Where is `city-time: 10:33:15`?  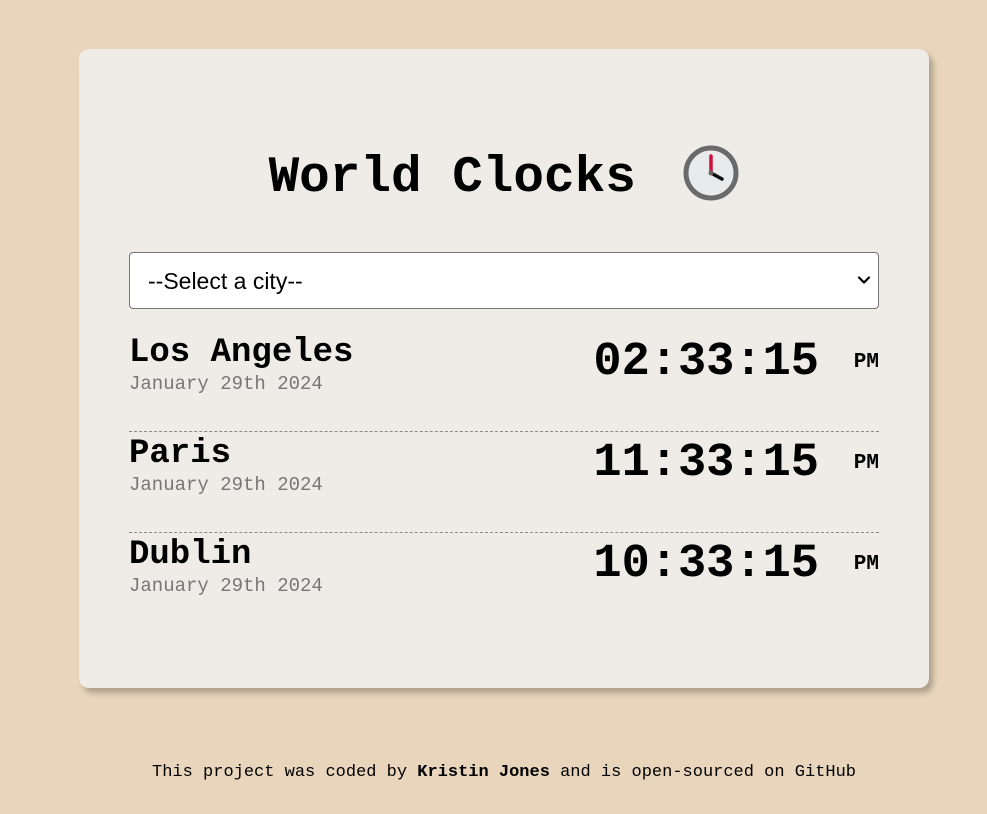
city-time: 10:33:15 is located at coordinates (706, 564).